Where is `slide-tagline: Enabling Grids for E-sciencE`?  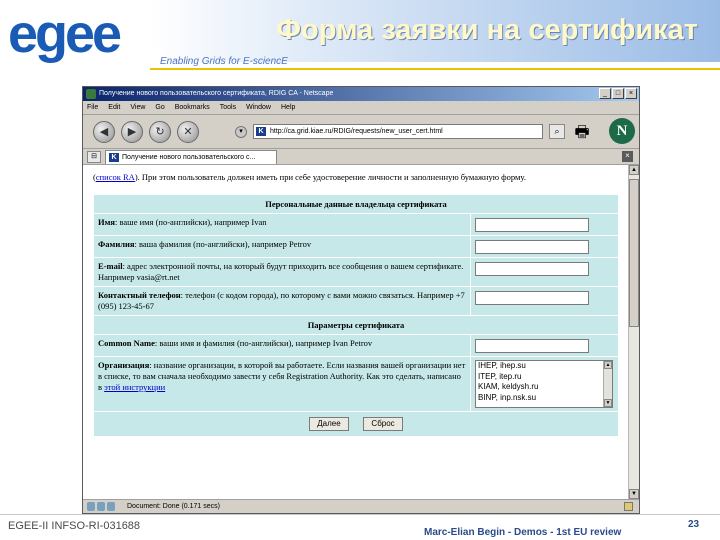
slide-tagline: Enabling Grids for E-sciencE is located at coordinates (224, 61).